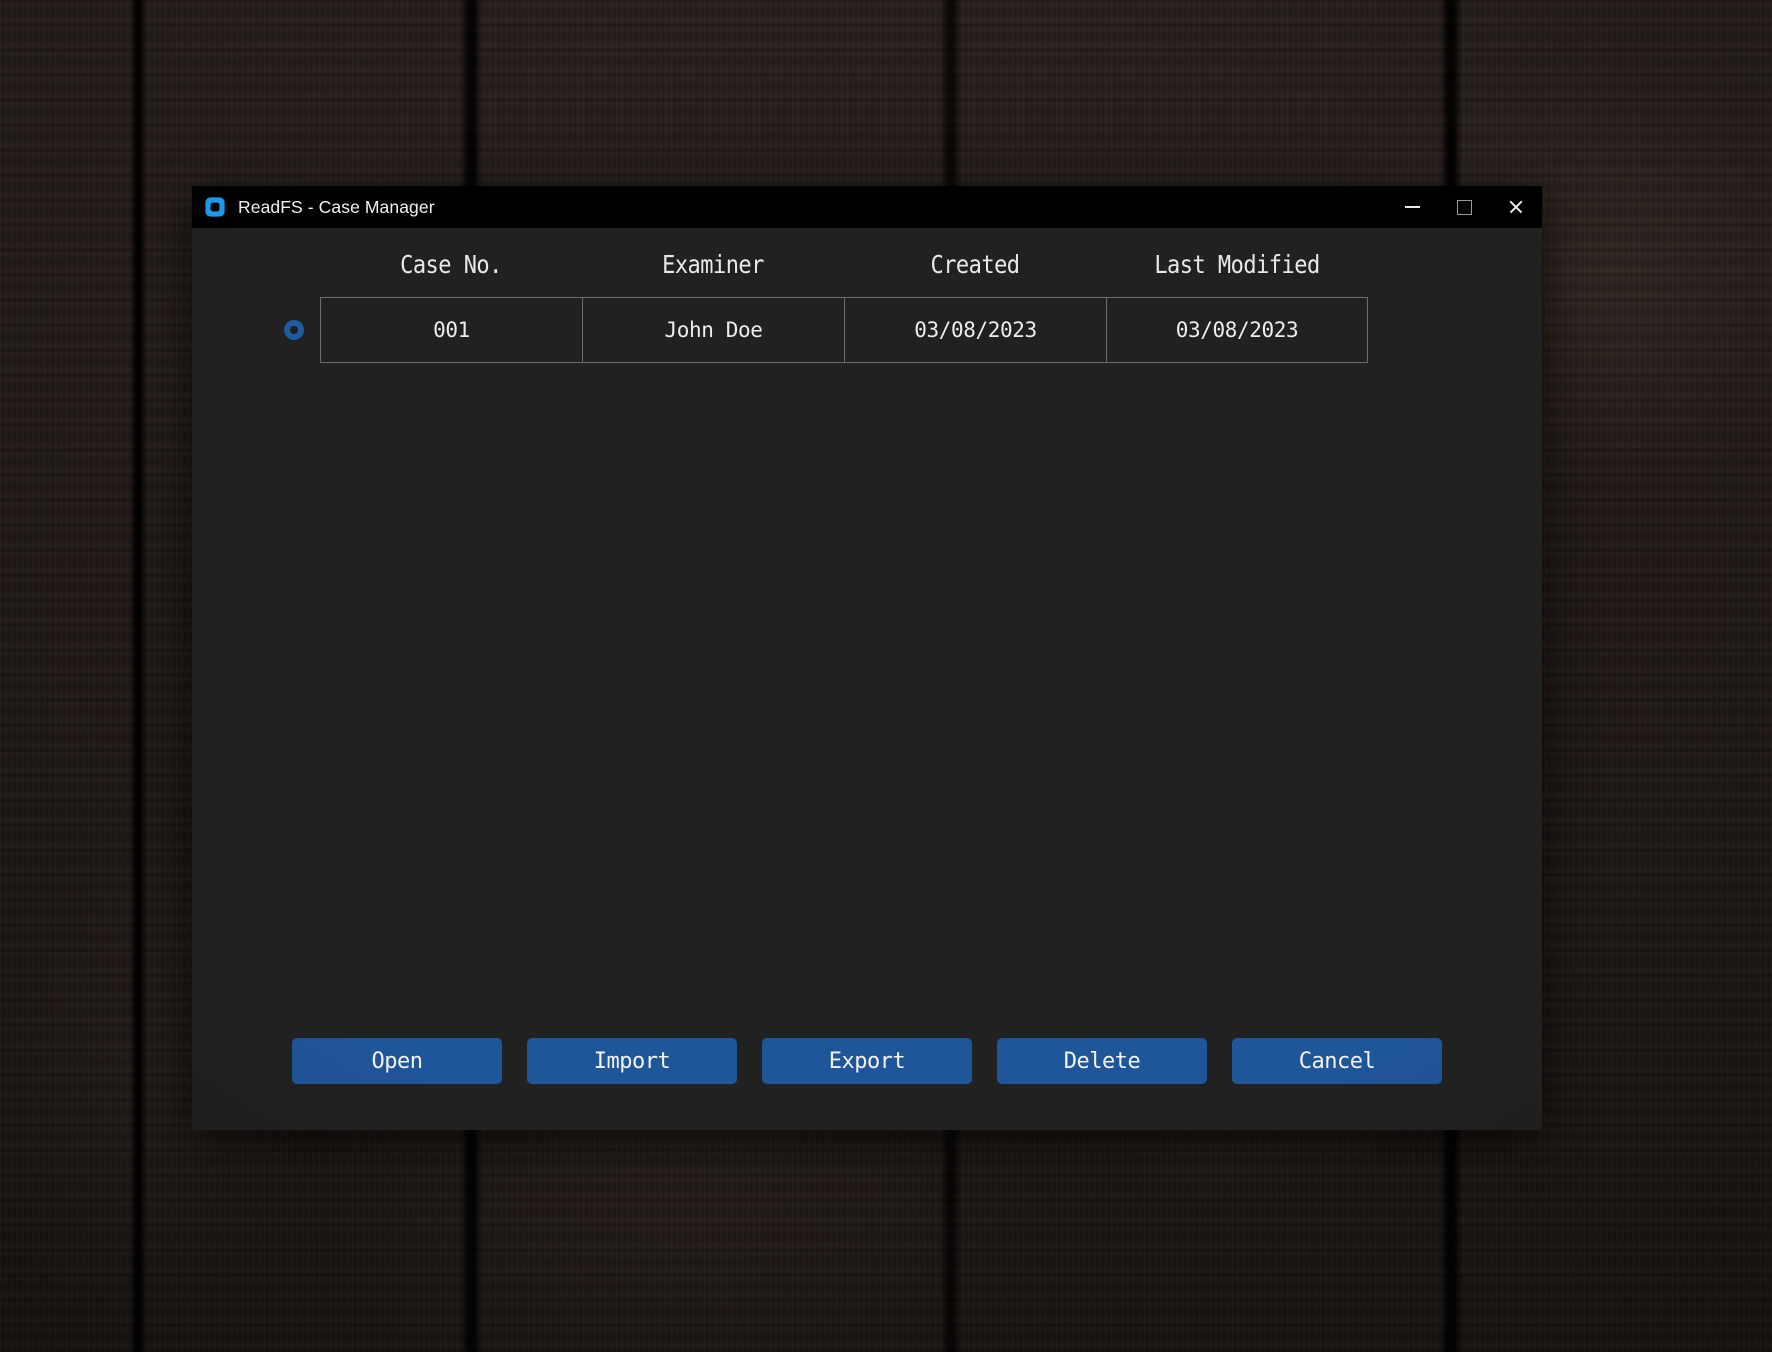 The width and height of the screenshot is (1772, 1352). I want to click on import-button: Import, so click(632, 1061).